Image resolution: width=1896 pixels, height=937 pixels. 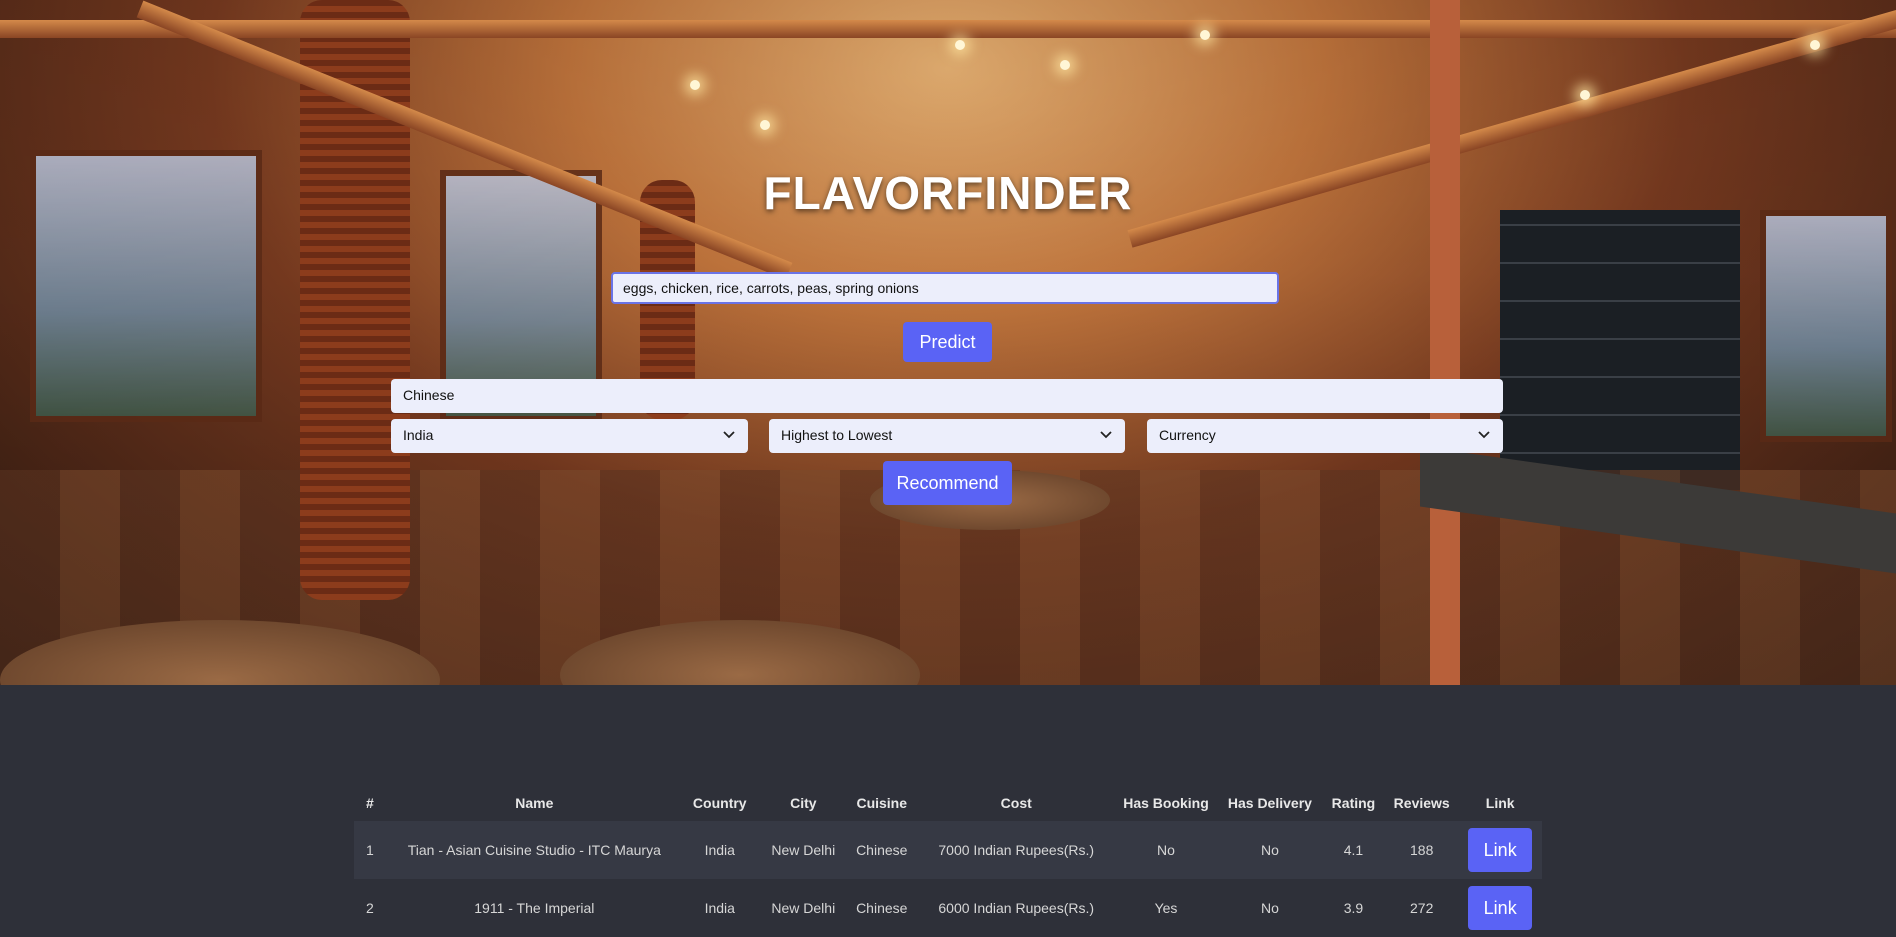 I want to click on row-number: 2, so click(x=372, y=908).